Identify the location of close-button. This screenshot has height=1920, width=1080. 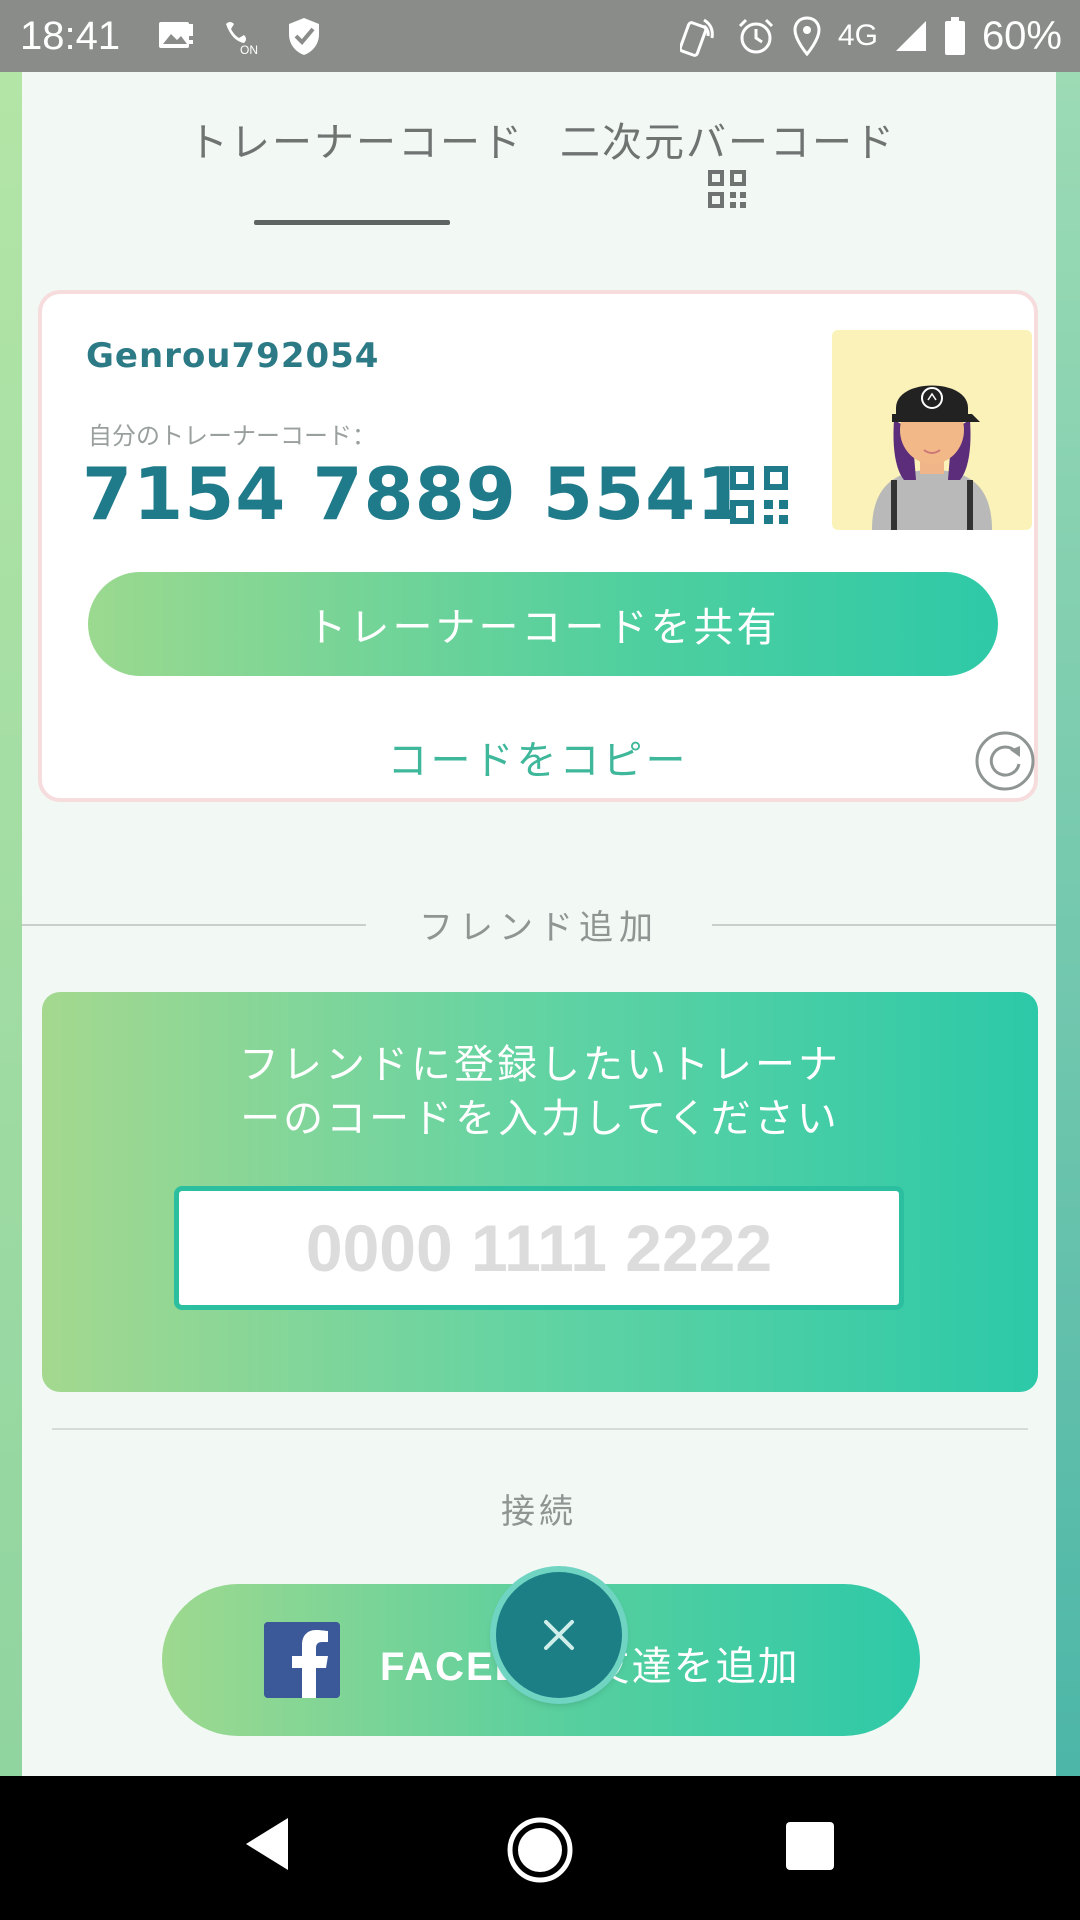
(559, 1635).